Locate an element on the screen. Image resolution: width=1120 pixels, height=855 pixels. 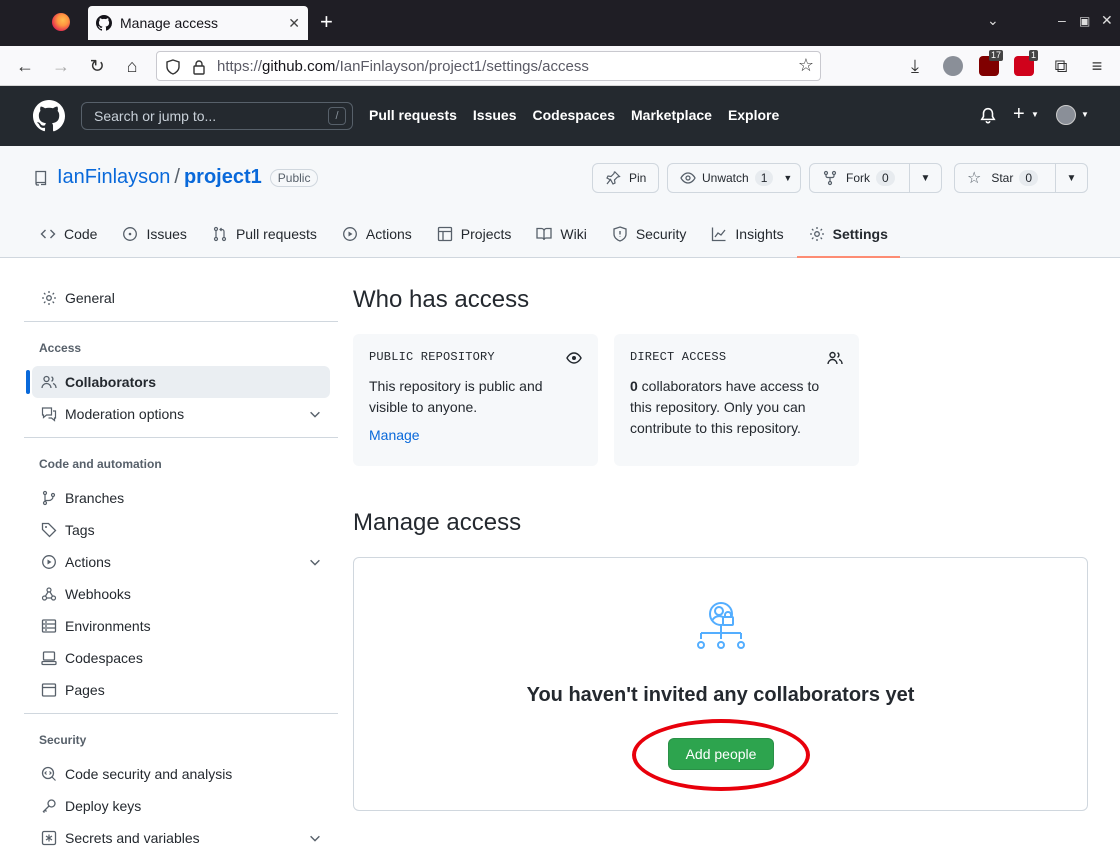
manage-link: Manage is located at coordinates (475, 435).